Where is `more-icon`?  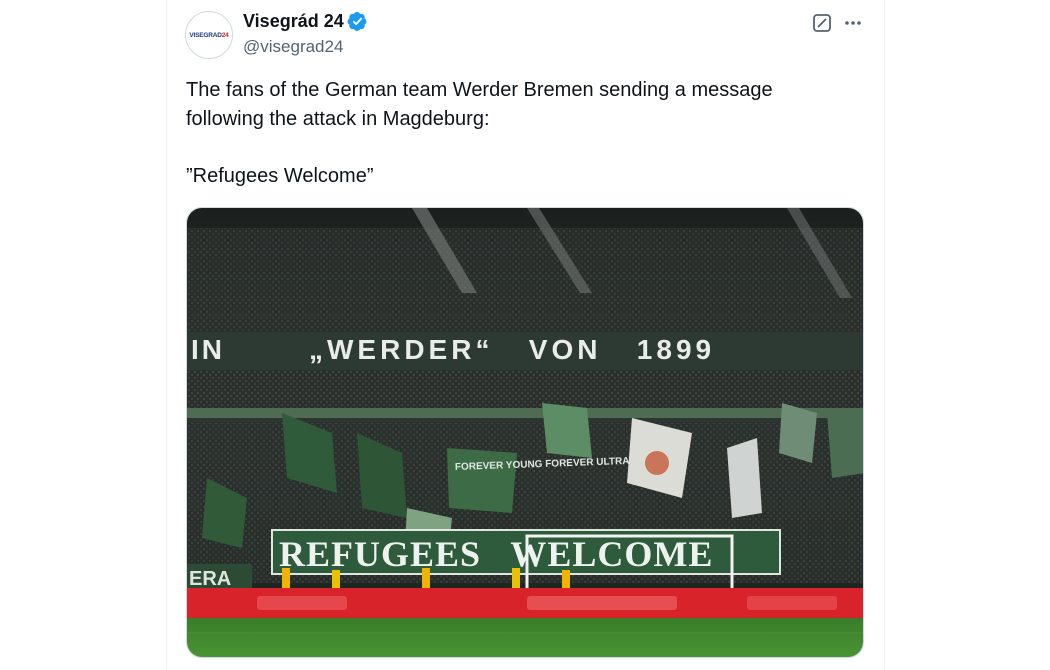 more-icon is located at coordinates (853, 23).